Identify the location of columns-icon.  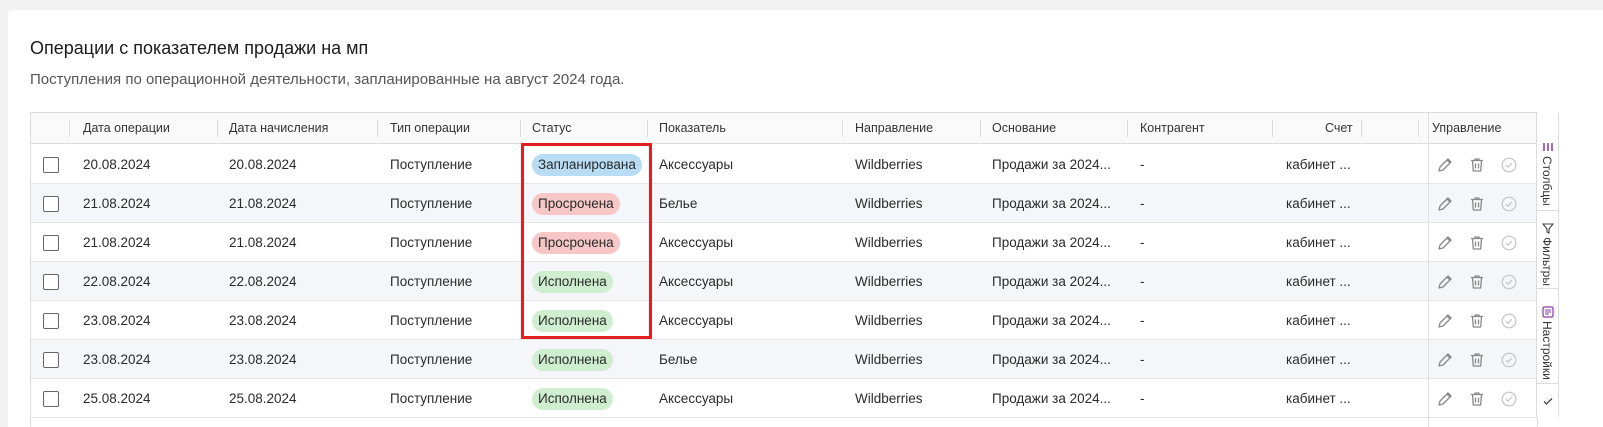
(1548, 146).